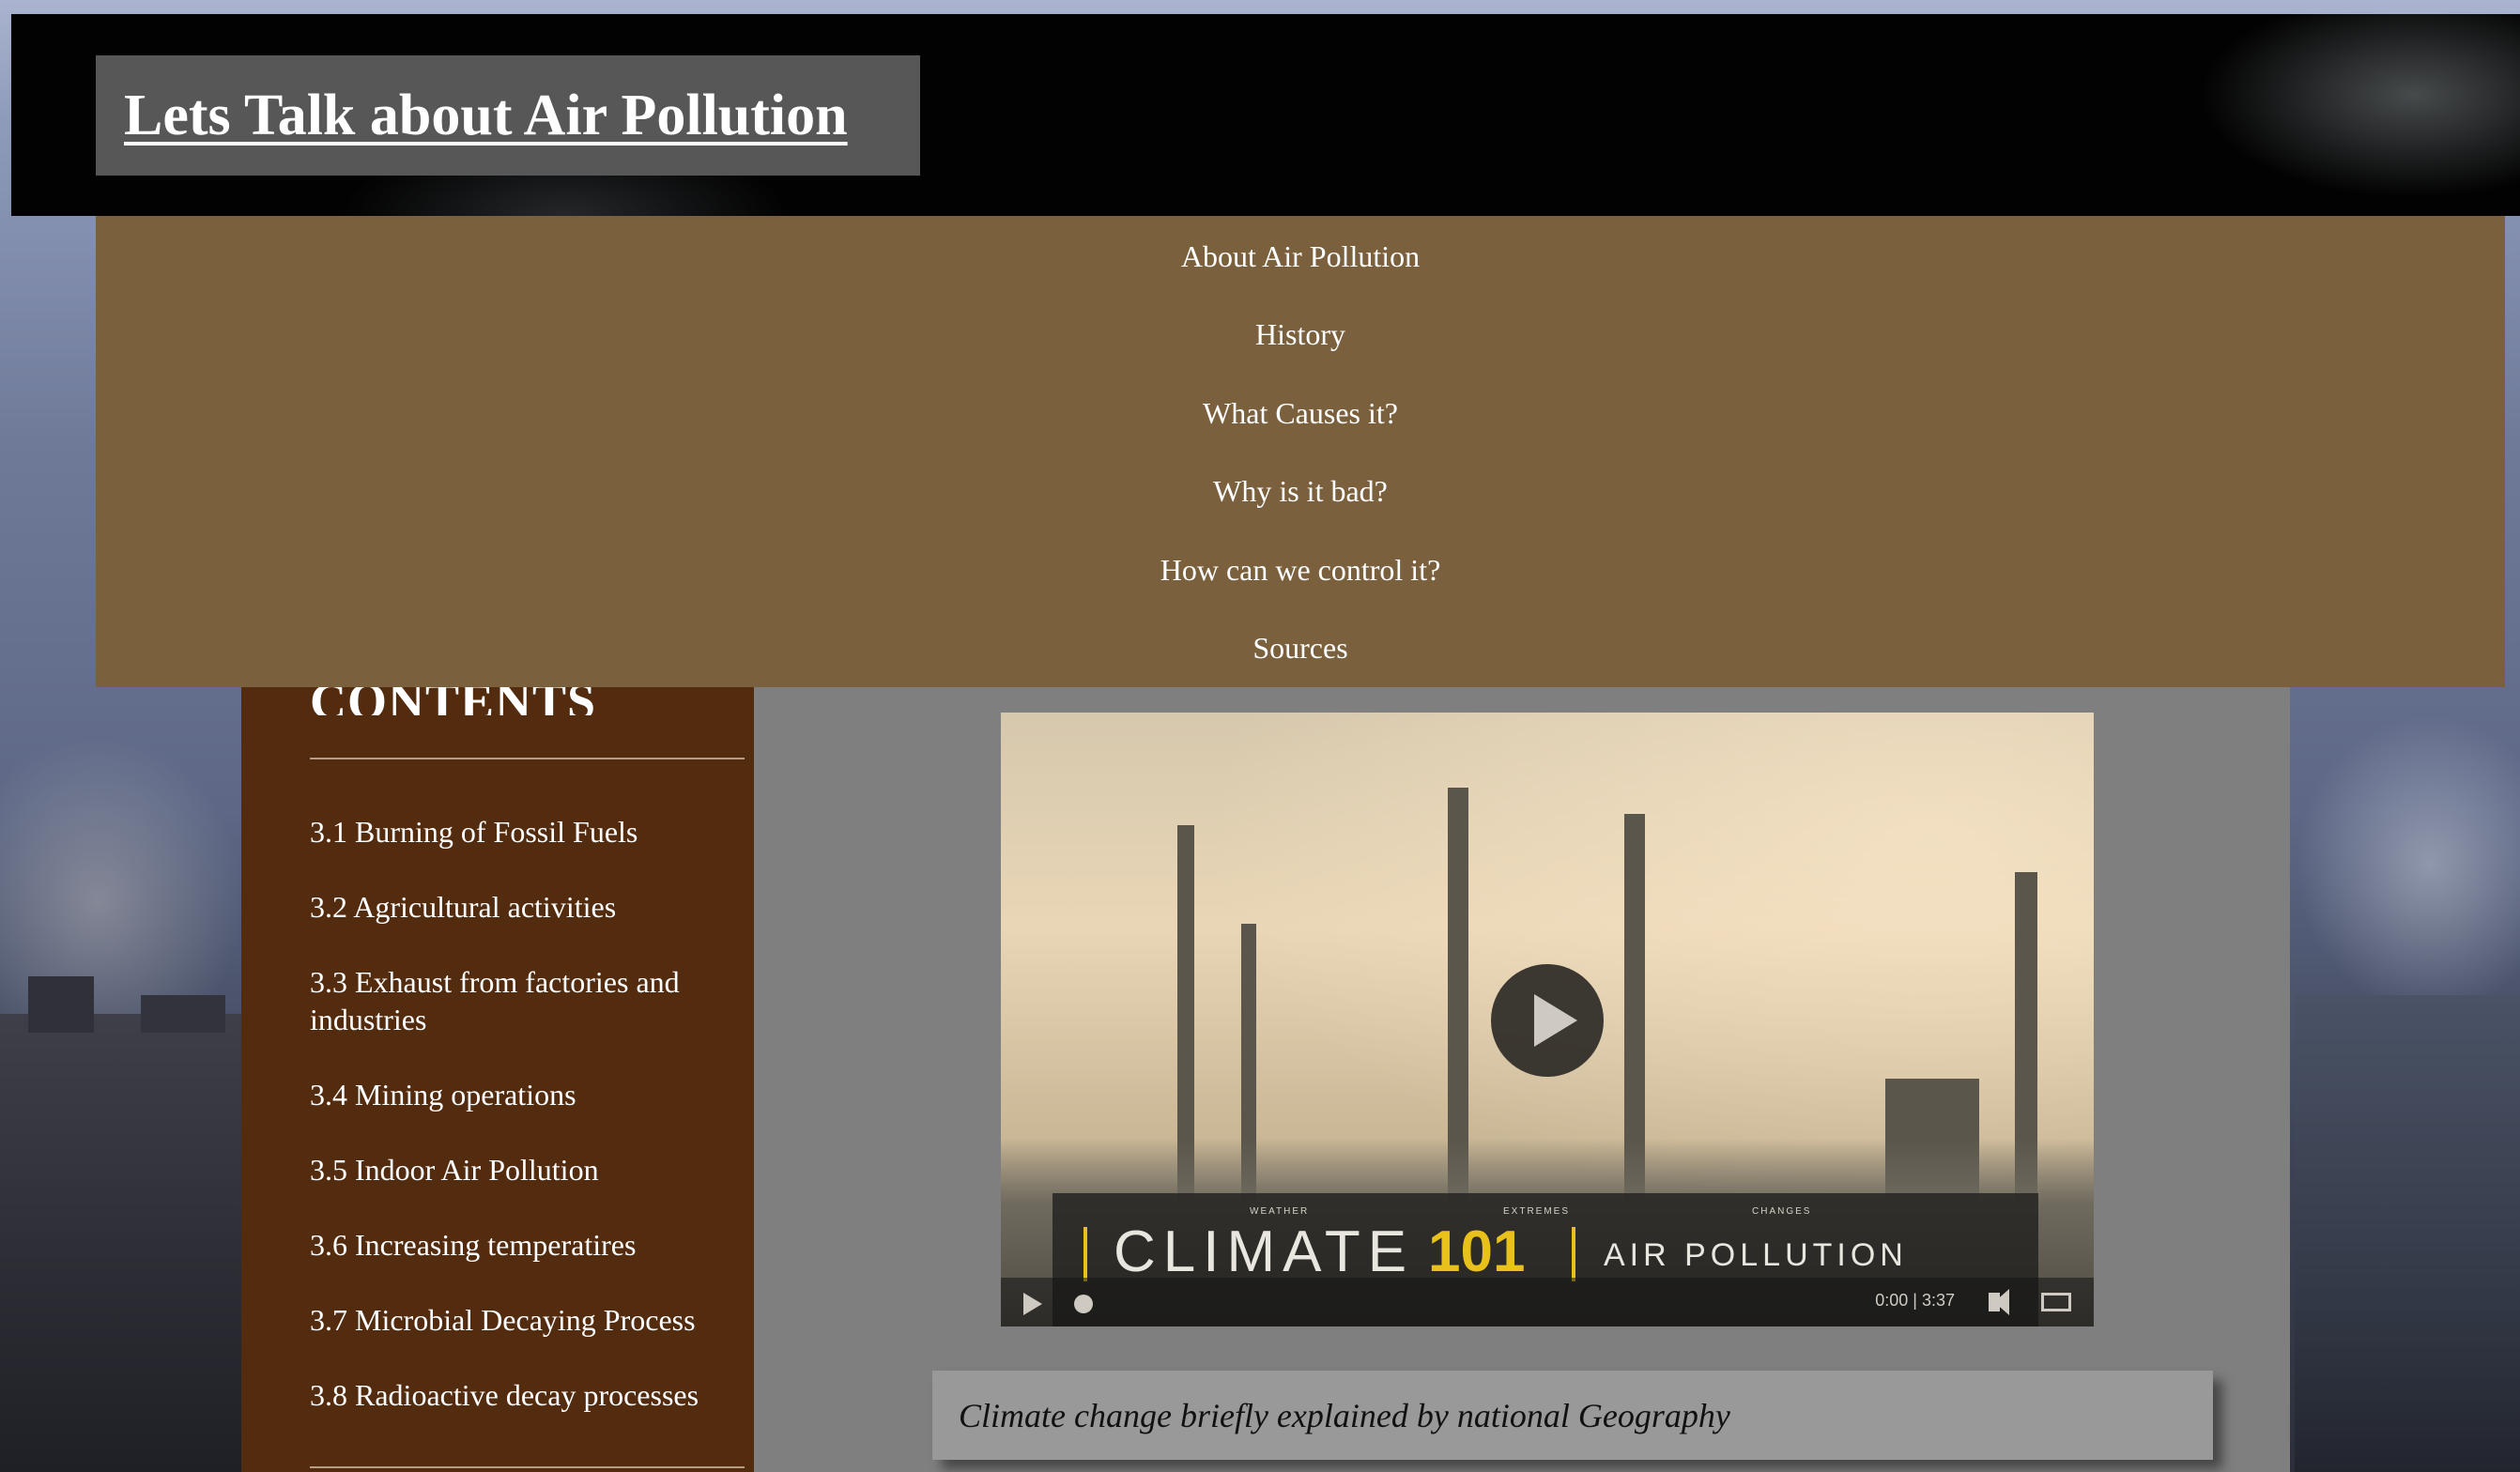  I want to click on captions-icon, so click(2056, 1302).